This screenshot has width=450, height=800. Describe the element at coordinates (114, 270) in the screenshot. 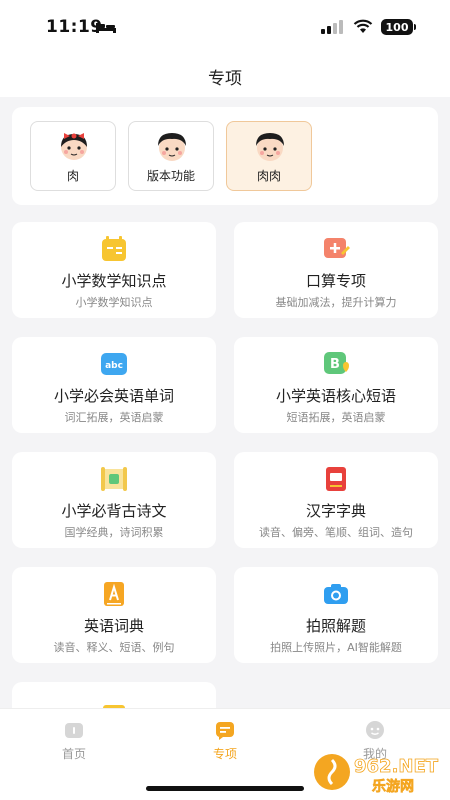

I see `feature-card-math-knowledge: 小学数学知识点 小学数学知识点` at that location.